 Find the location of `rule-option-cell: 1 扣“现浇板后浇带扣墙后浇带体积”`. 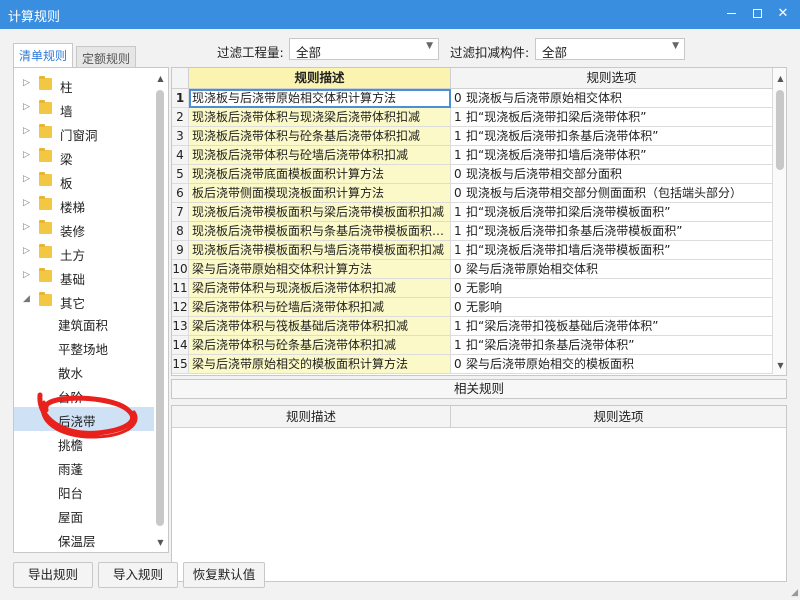

rule-option-cell: 1 扣“现浇板后浇带扣墙后浇带体积” is located at coordinates (612, 155).